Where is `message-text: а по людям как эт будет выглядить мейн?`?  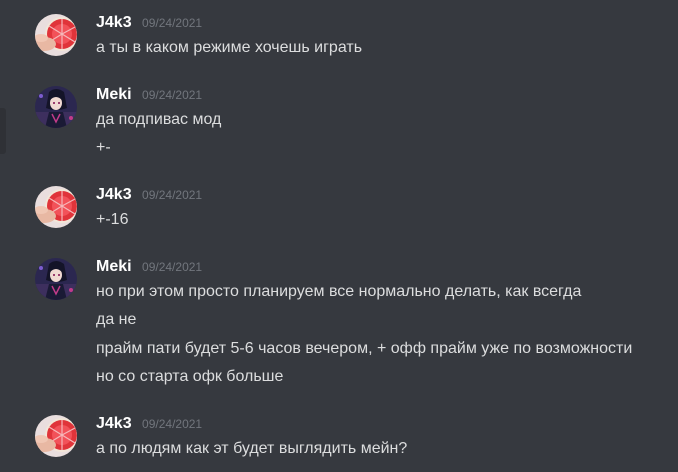
message-text: а по людям как эт будет выглядить мейн? is located at coordinates (252, 448).